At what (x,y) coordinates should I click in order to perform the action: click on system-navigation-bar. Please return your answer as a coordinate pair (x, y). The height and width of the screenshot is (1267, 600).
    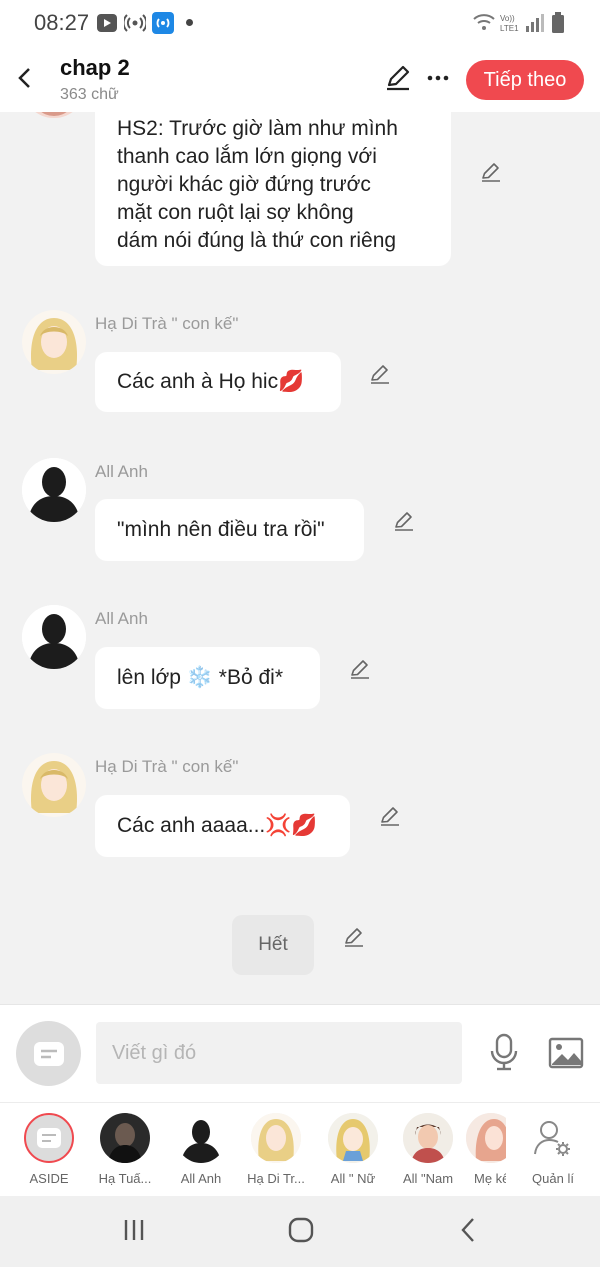
    Looking at the image, I should click on (300, 1231).